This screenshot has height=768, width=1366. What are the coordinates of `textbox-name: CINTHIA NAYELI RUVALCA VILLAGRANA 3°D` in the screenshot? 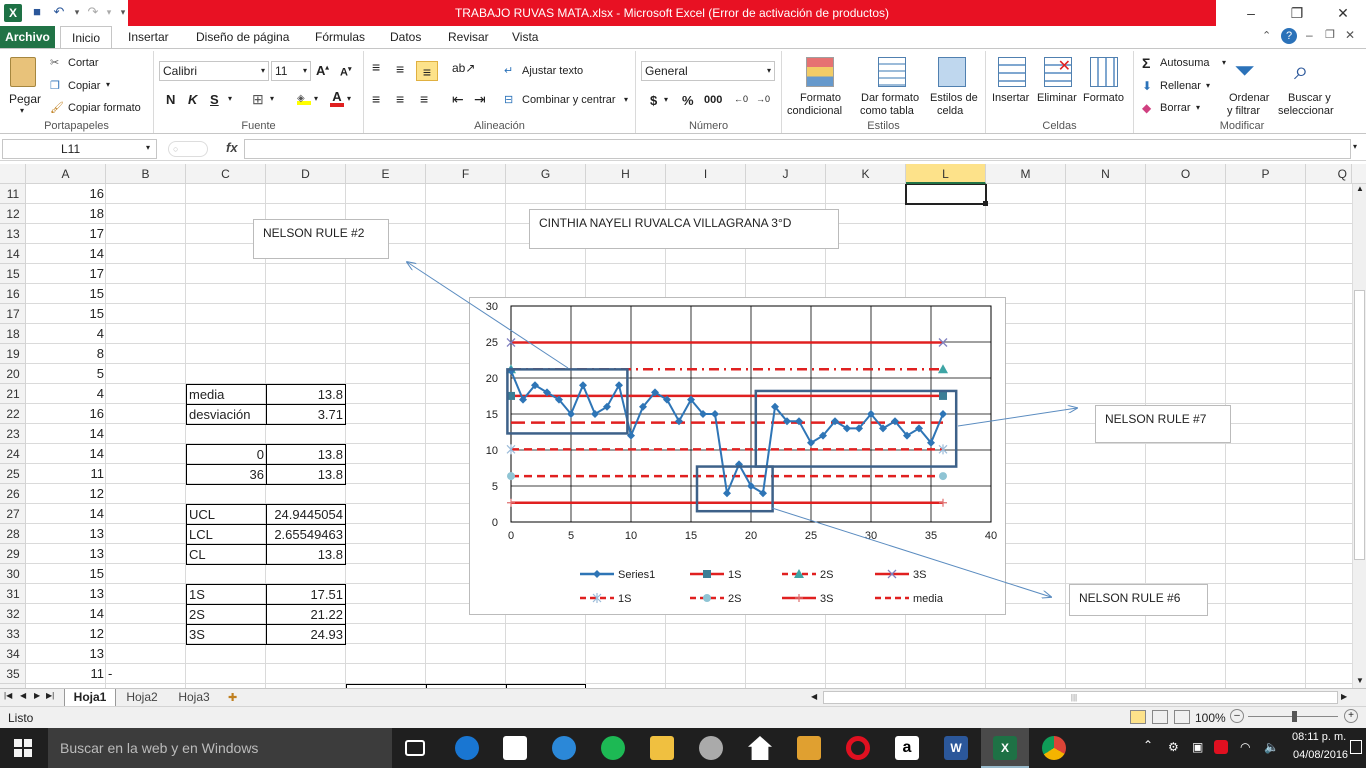 It's located at (684, 229).